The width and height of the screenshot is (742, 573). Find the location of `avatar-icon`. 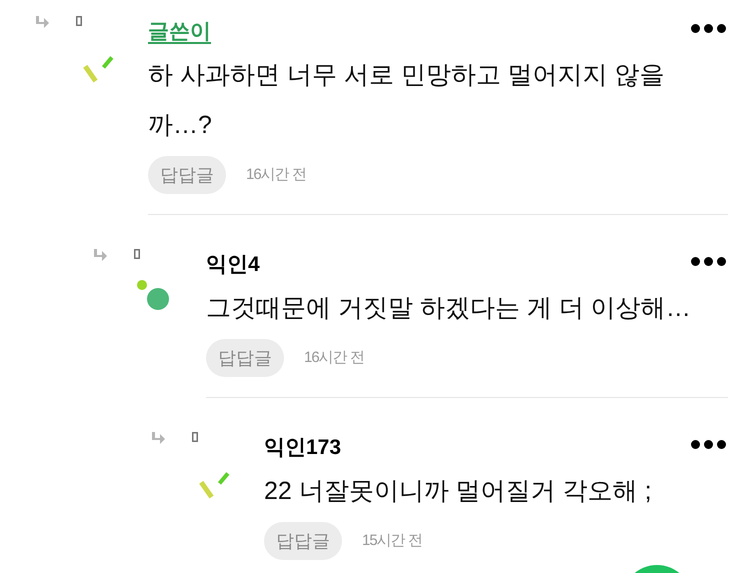

avatar-icon is located at coordinates (153, 294).